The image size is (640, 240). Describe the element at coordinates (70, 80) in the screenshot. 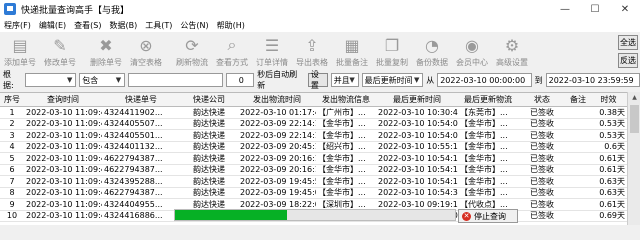

I see `chevron-down-icon: ▼` at that location.